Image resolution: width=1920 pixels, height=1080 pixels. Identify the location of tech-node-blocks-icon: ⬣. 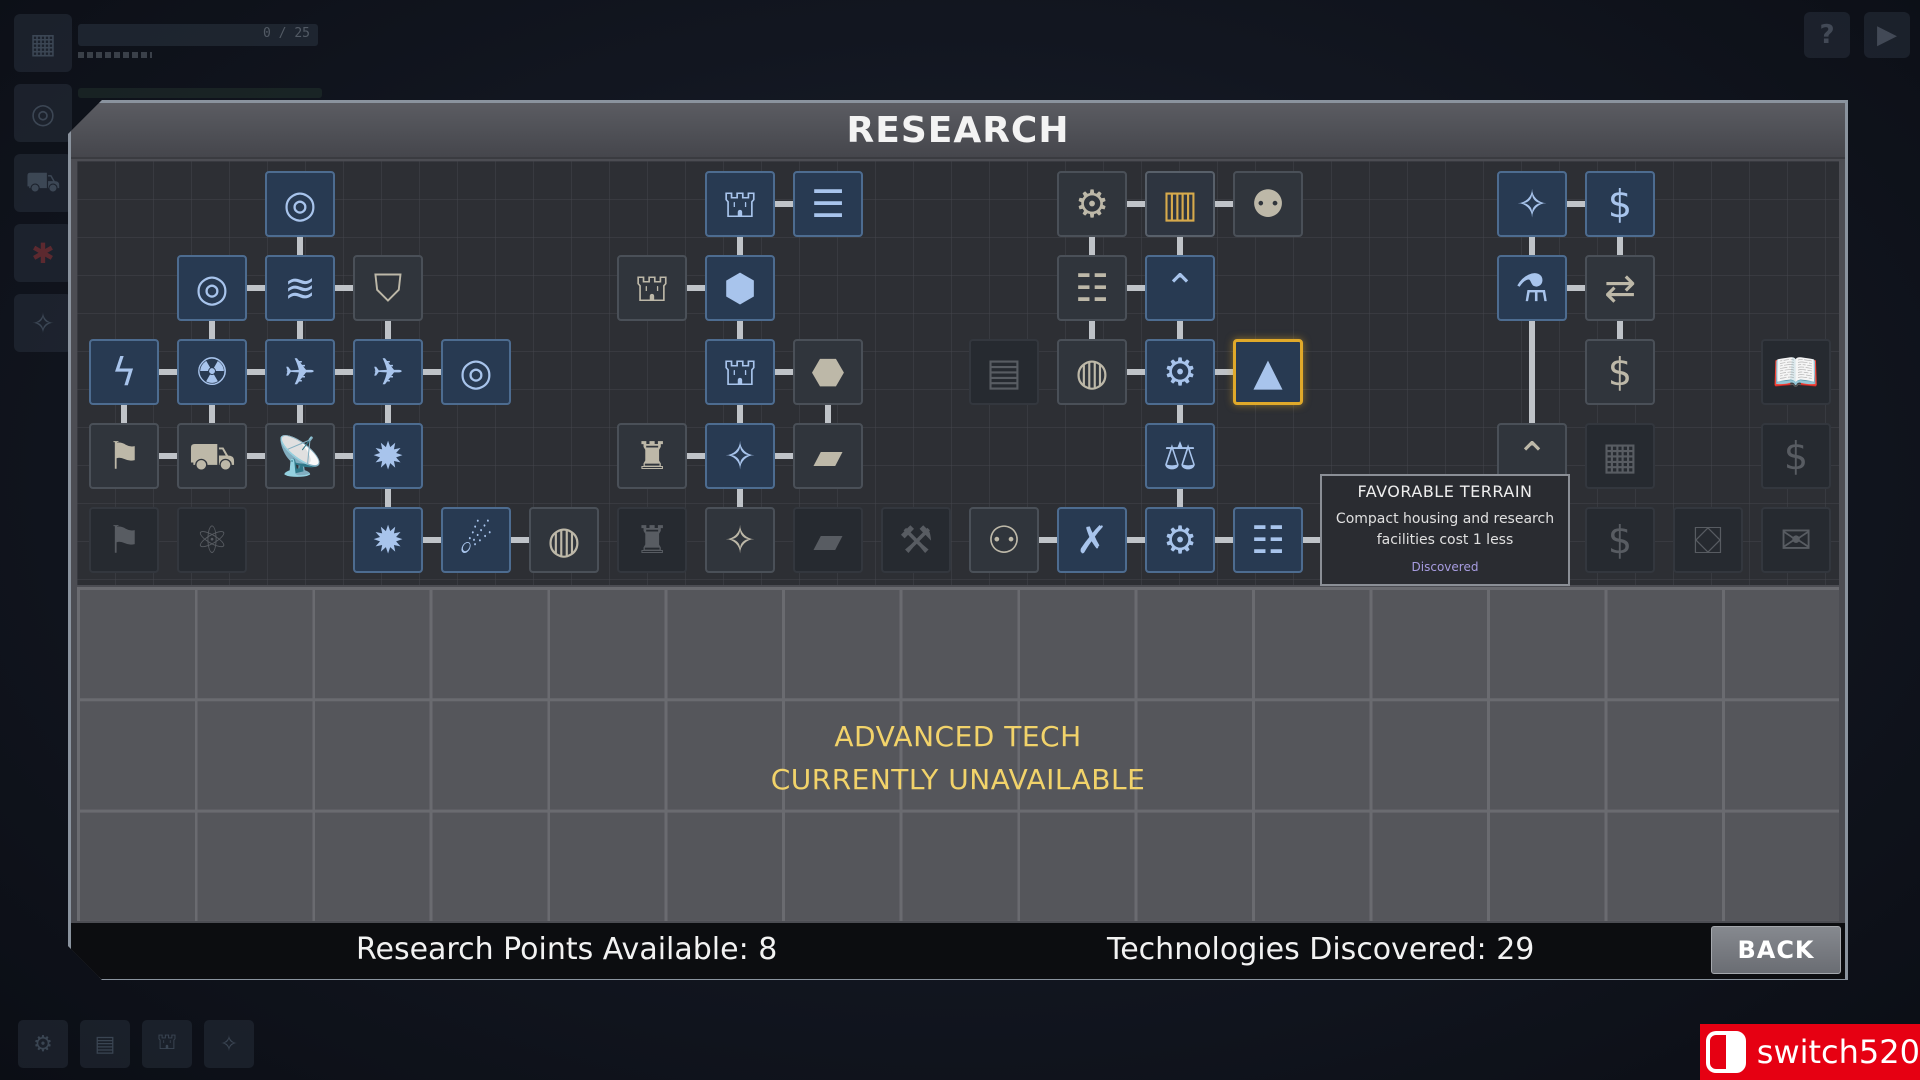
(828, 372).